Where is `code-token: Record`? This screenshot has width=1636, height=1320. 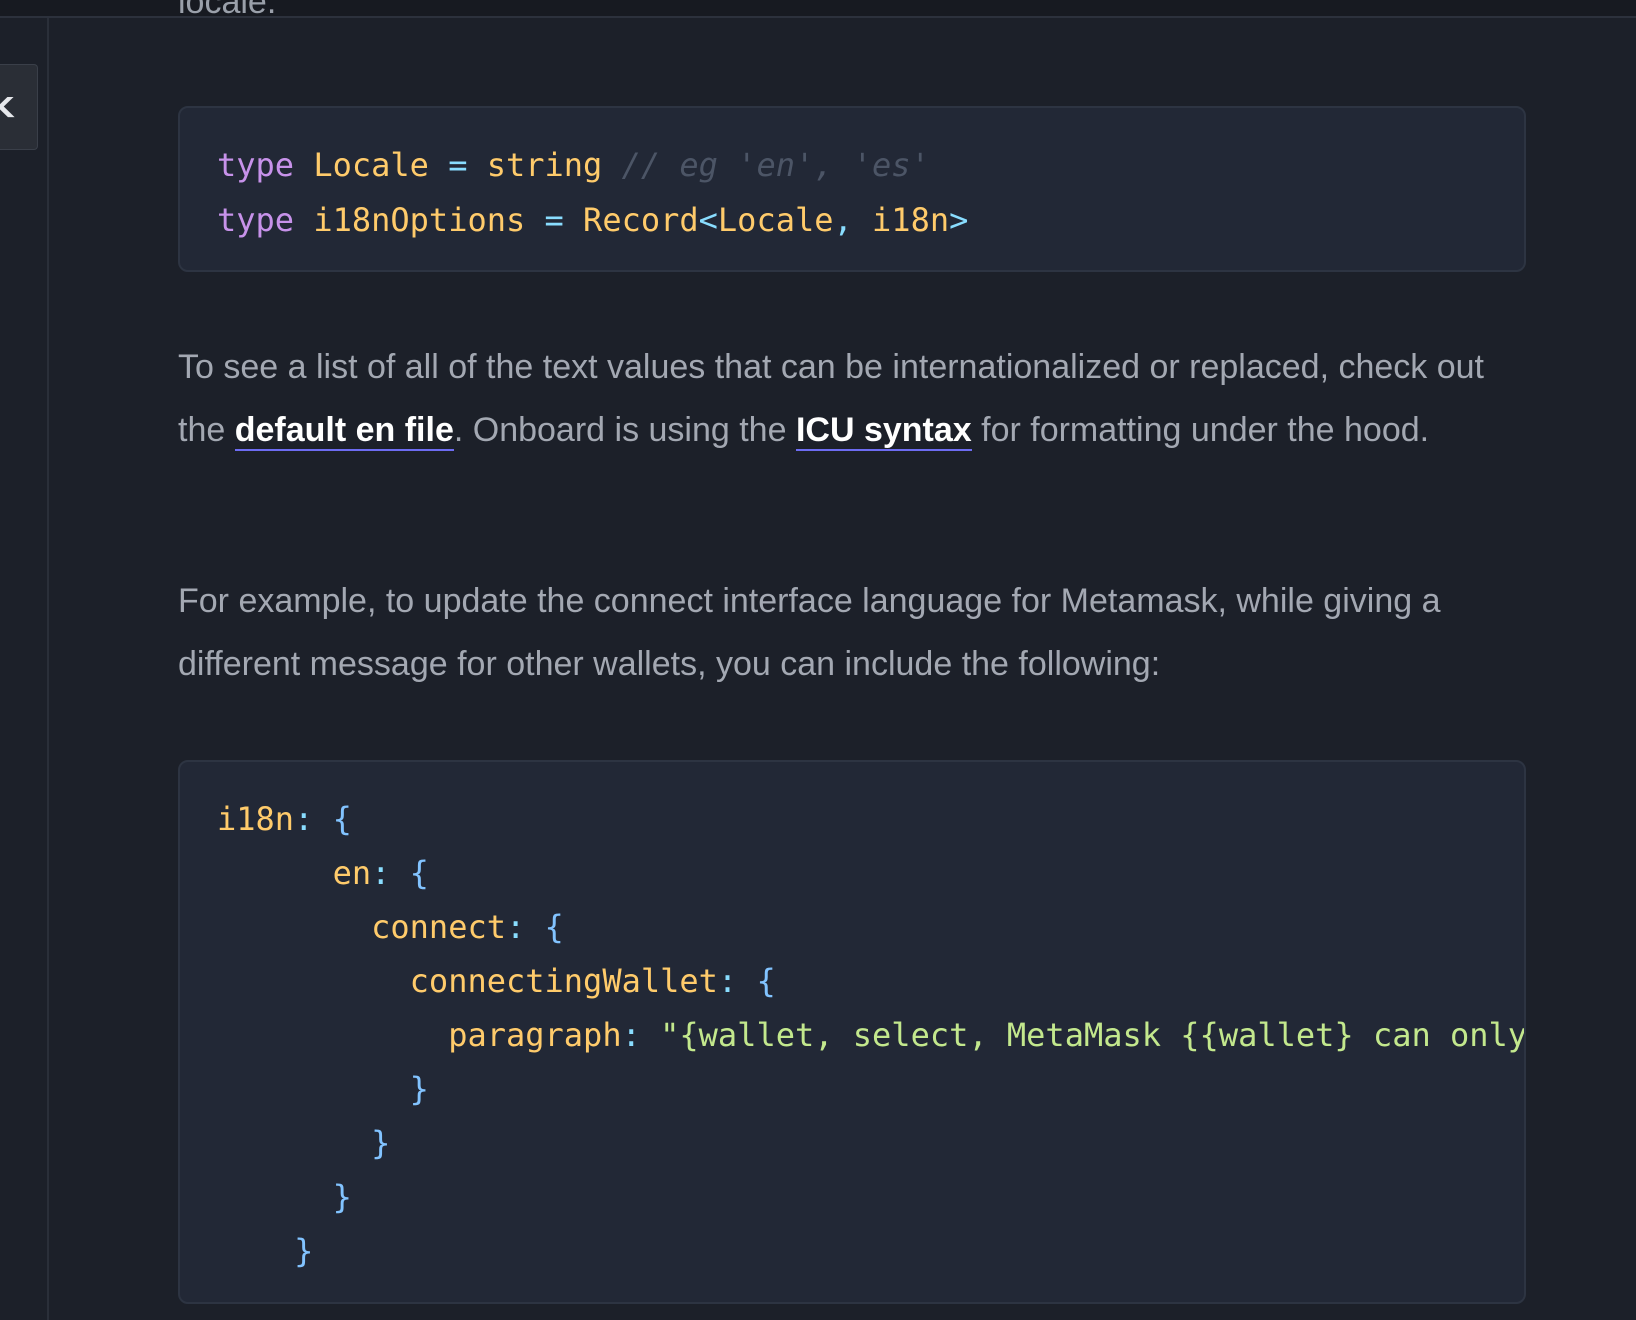
code-token: Record is located at coordinates (641, 220).